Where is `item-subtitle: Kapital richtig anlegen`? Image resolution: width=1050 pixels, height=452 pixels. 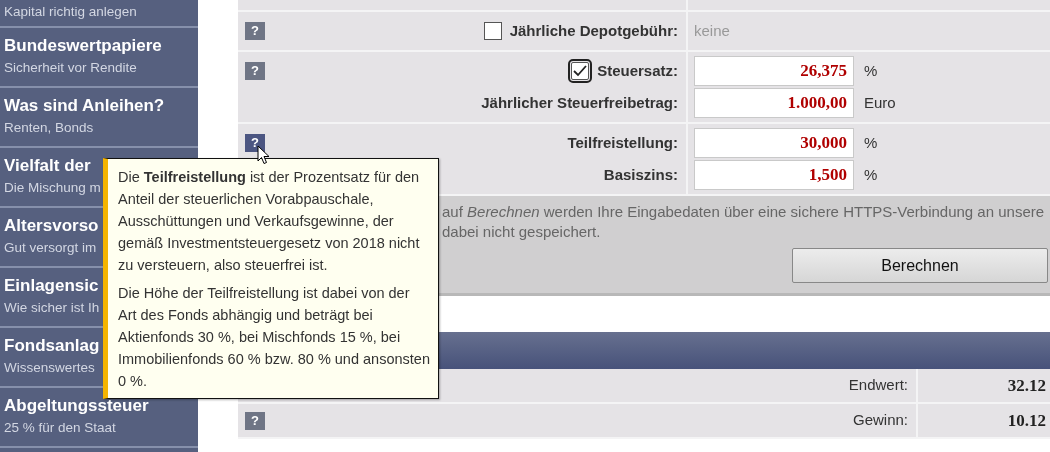 item-subtitle: Kapital richtig anlegen is located at coordinates (70, 12).